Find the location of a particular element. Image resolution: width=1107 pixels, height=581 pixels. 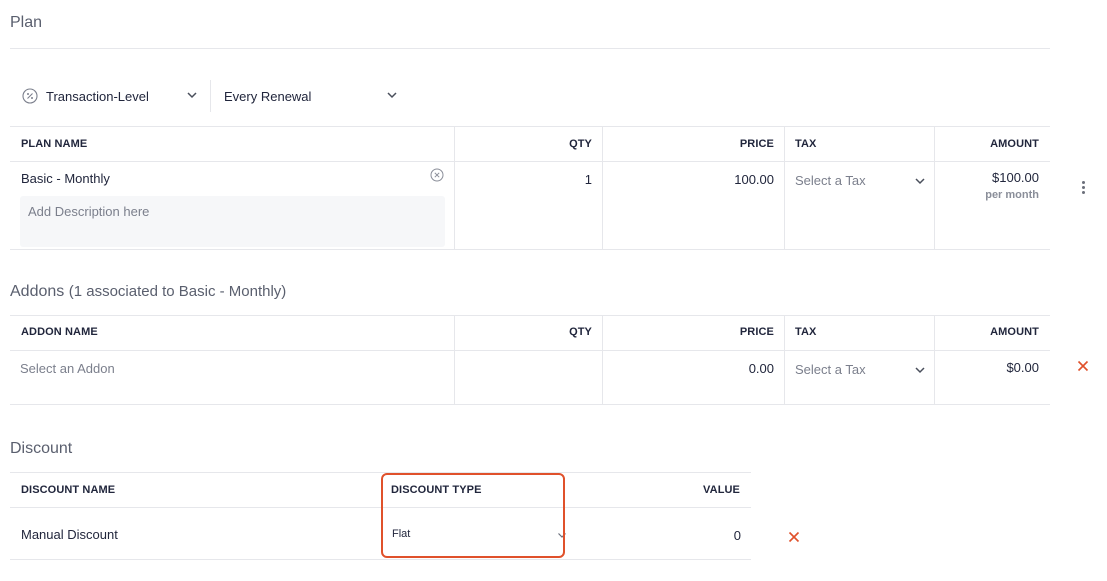

col-header-discount-name: DISCOUNT NAME is located at coordinates (68, 490).